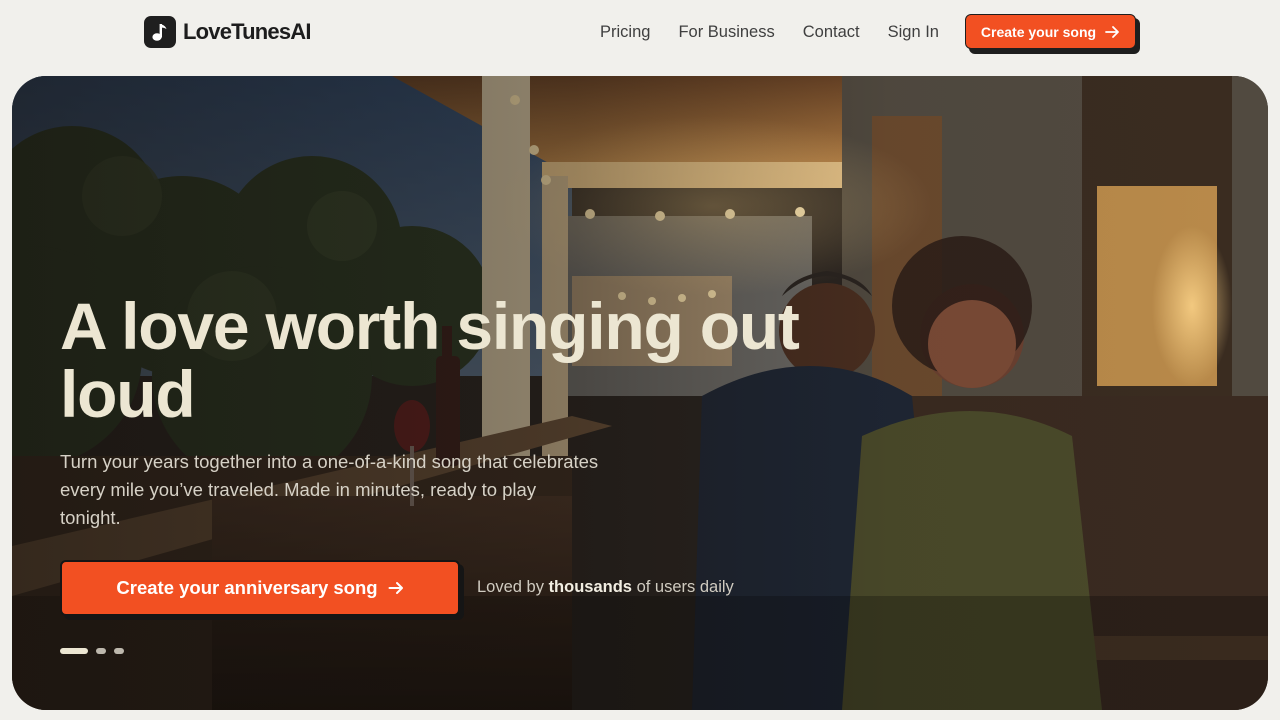 The width and height of the screenshot is (1280, 720). I want to click on carousel-indicators, so click(96, 651).